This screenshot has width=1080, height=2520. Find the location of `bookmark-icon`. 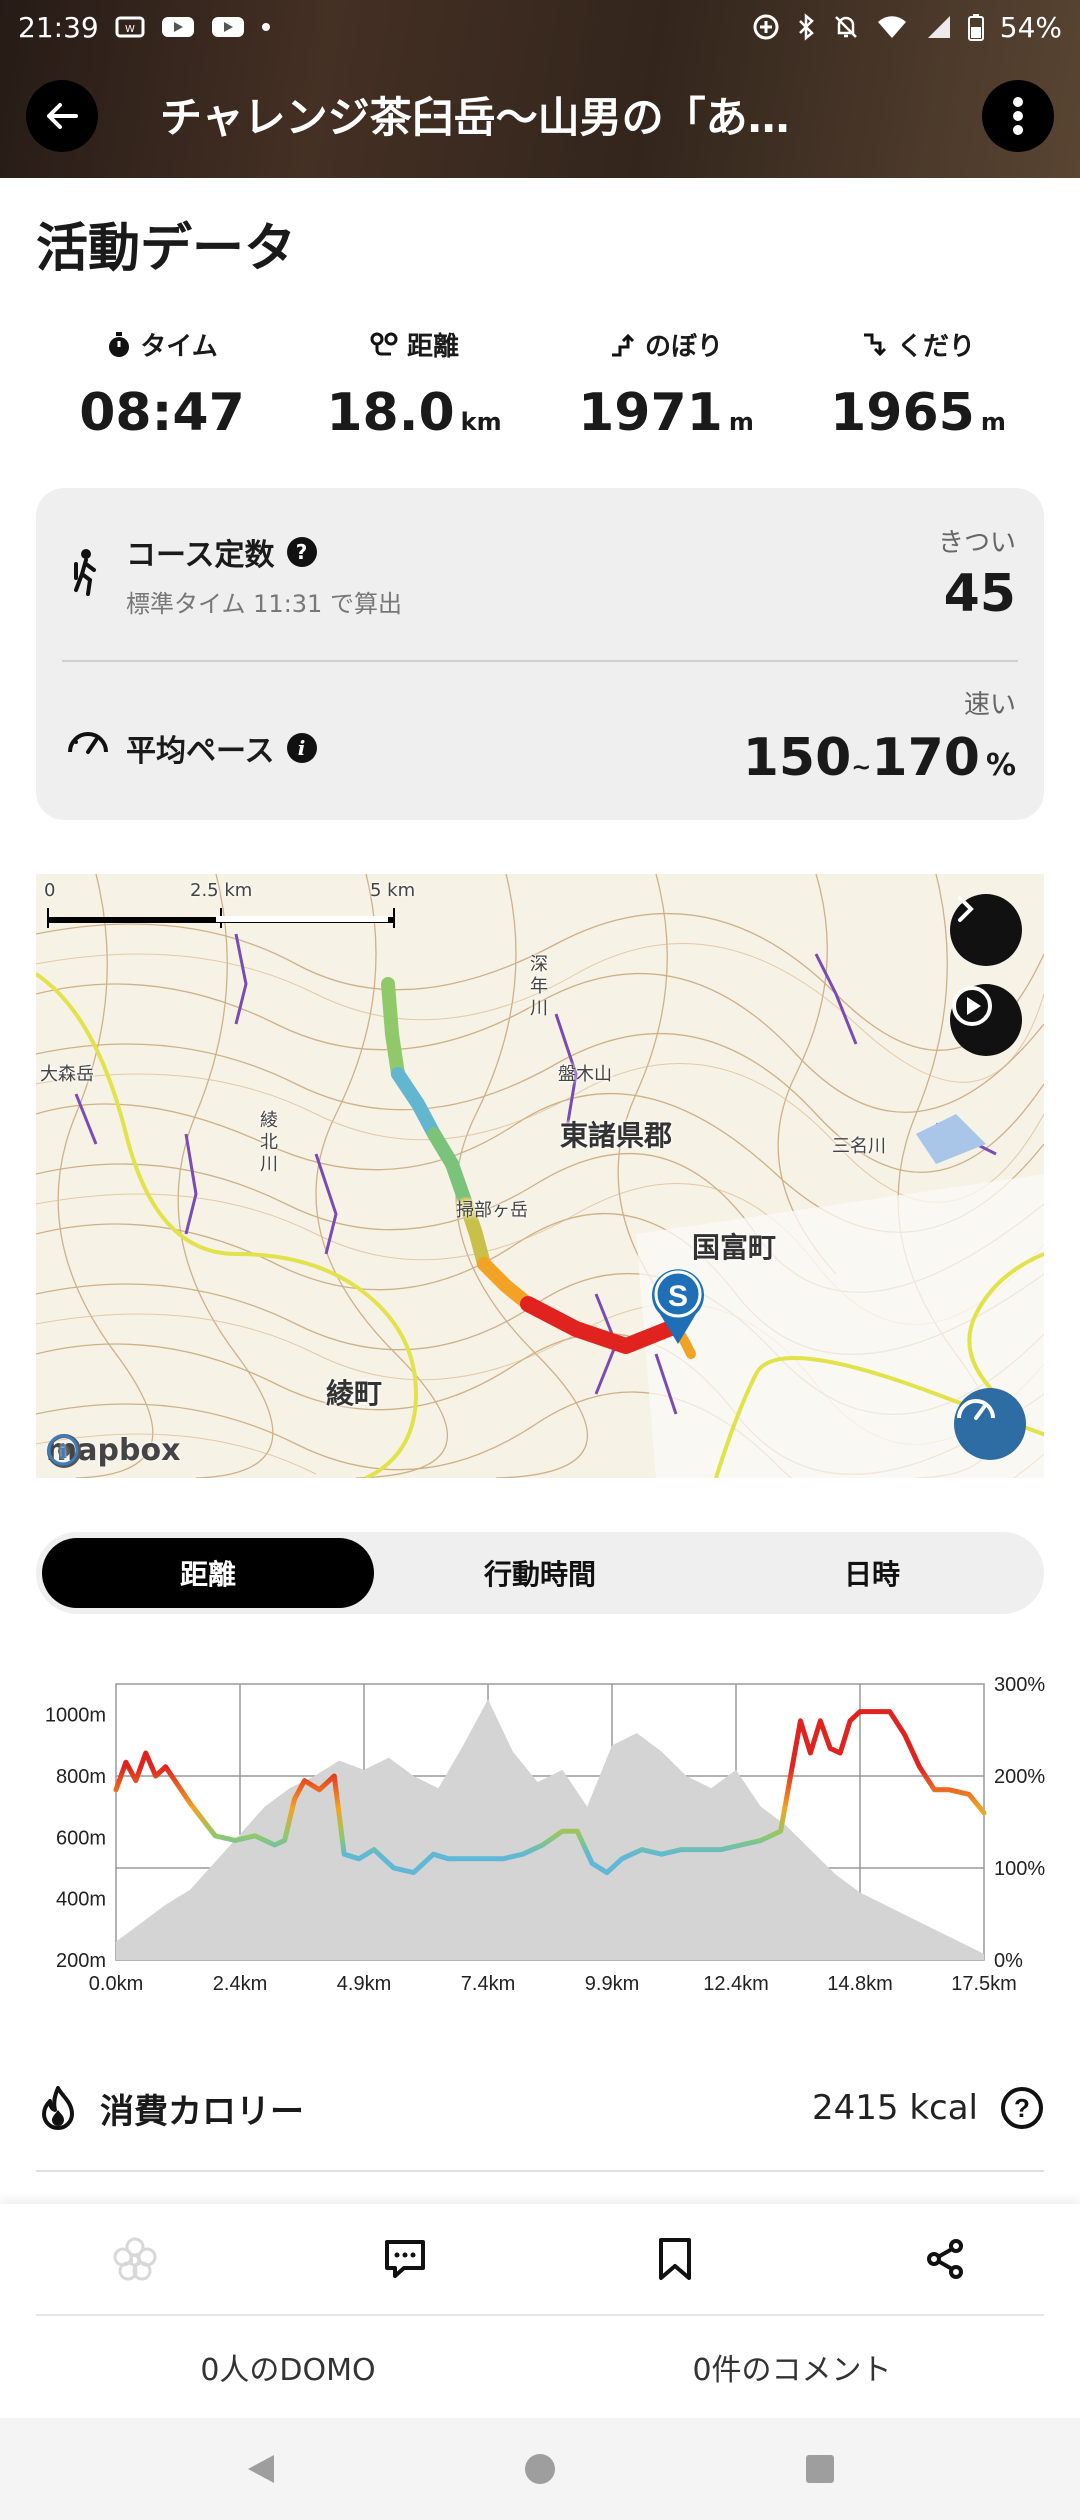

bookmark-icon is located at coordinates (675, 2259).